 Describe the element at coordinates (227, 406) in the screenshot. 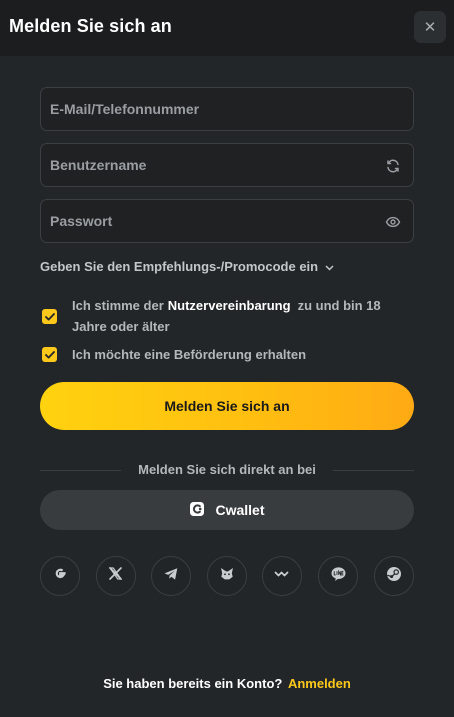

I see `sign-up-button: Melden Sie sich an` at that location.